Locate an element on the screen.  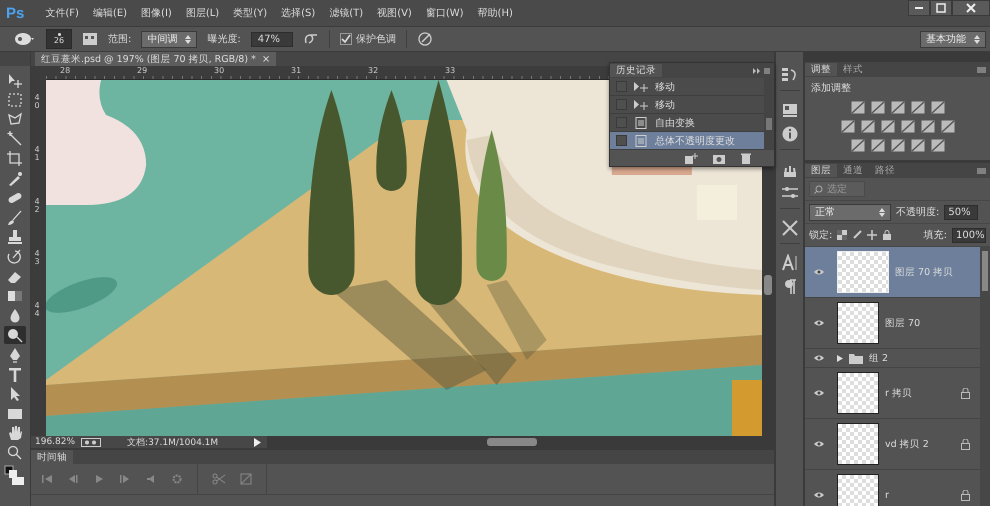
menu-item: 窗口(W) is located at coordinates (444, 13).